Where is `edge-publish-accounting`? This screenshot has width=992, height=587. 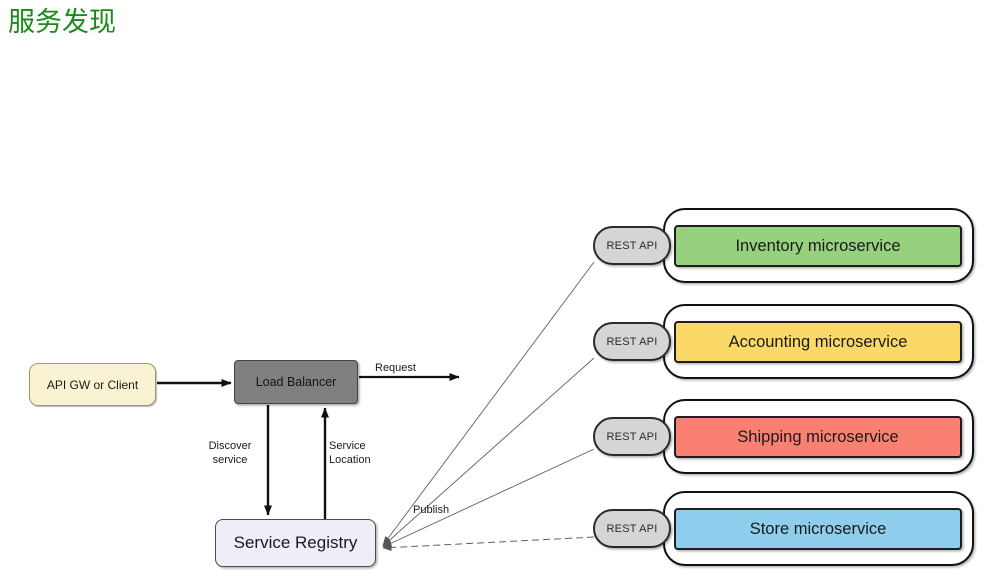
edge-publish-accounting is located at coordinates (488, 452).